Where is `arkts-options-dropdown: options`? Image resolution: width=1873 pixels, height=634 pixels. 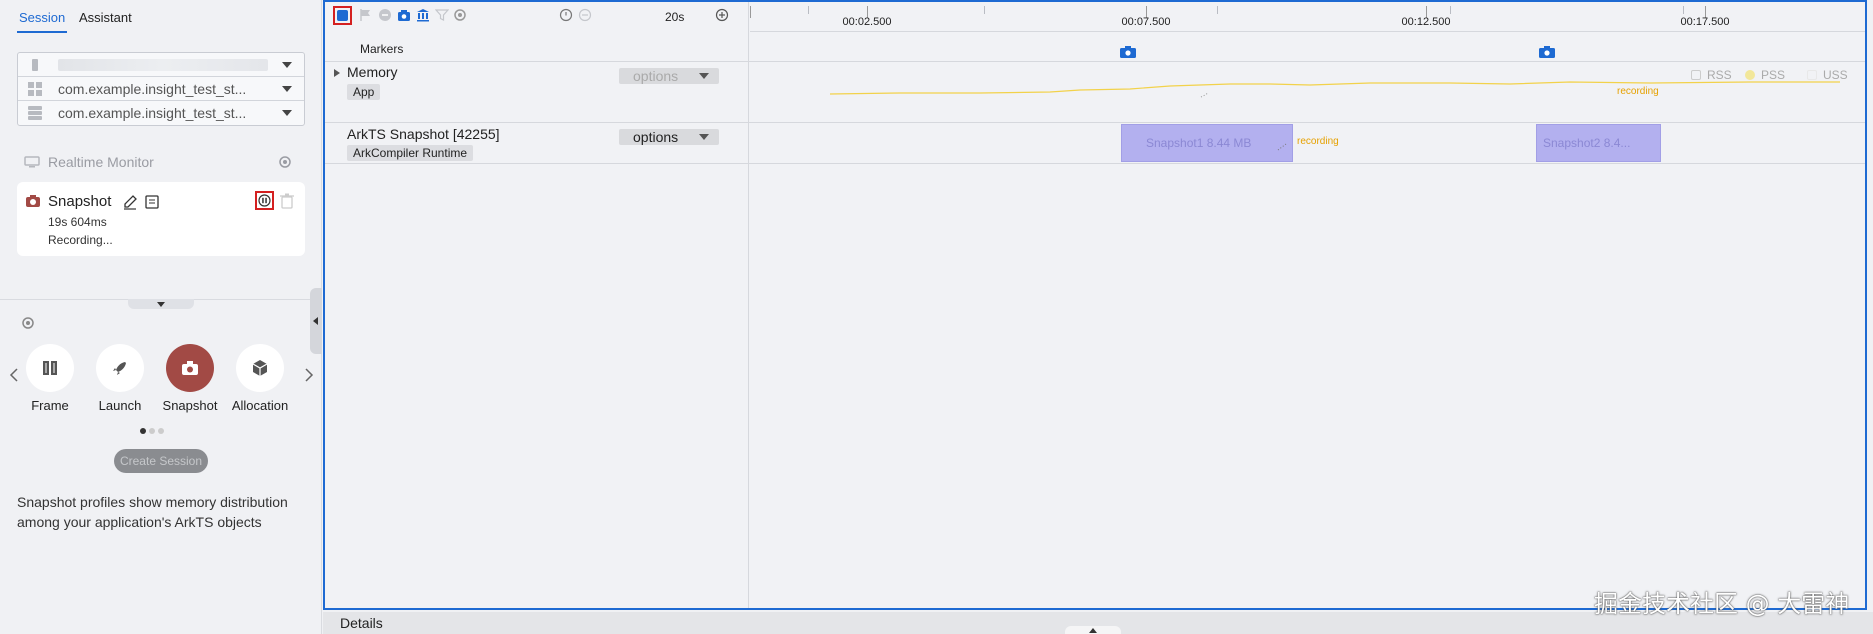 arkts-options-dropdown: options is located at coordinates (669, 137).